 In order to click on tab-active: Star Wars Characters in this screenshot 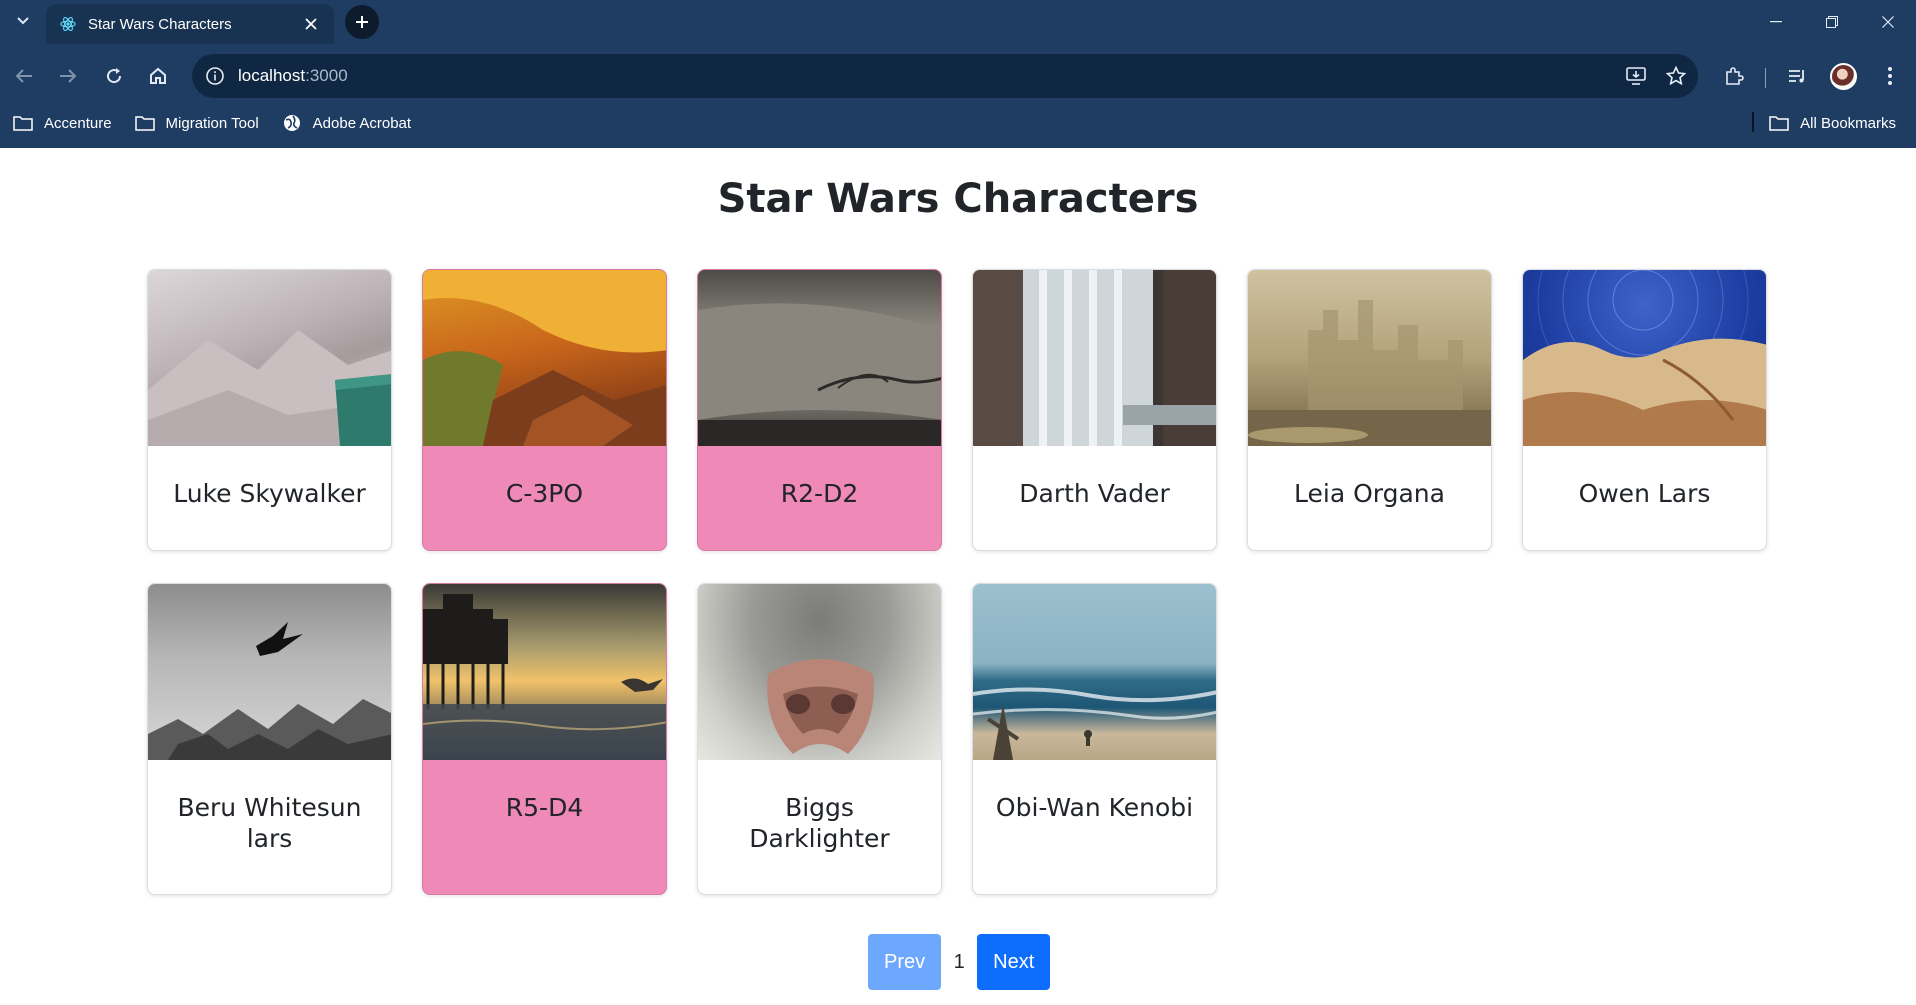, I will do `click(190, 24)`.